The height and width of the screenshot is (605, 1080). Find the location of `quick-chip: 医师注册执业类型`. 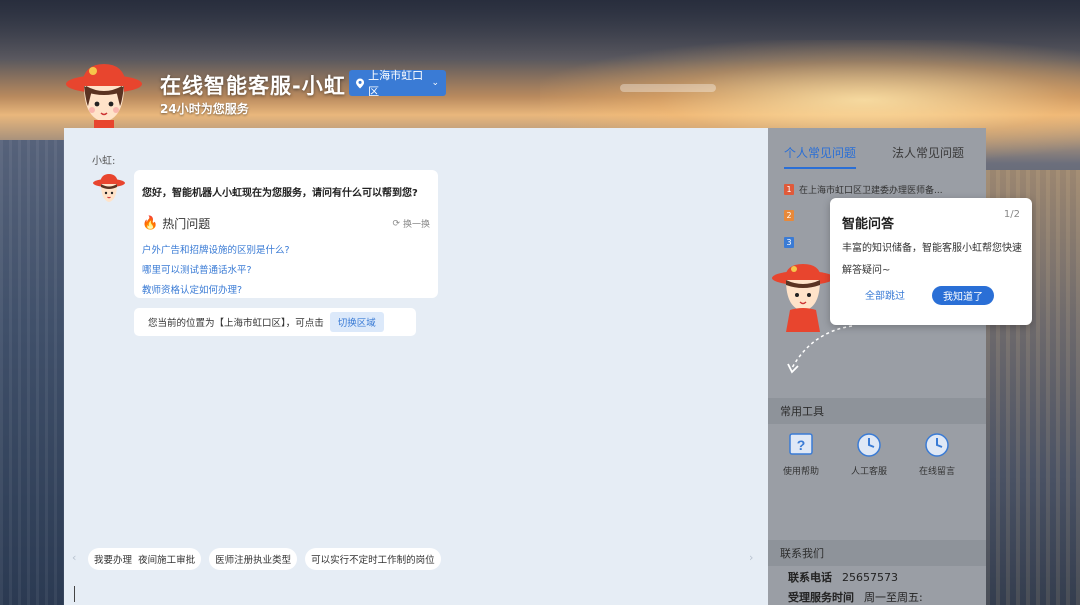

quick-chip: 医师注册执业类型 is located at coordinates (253, 559).